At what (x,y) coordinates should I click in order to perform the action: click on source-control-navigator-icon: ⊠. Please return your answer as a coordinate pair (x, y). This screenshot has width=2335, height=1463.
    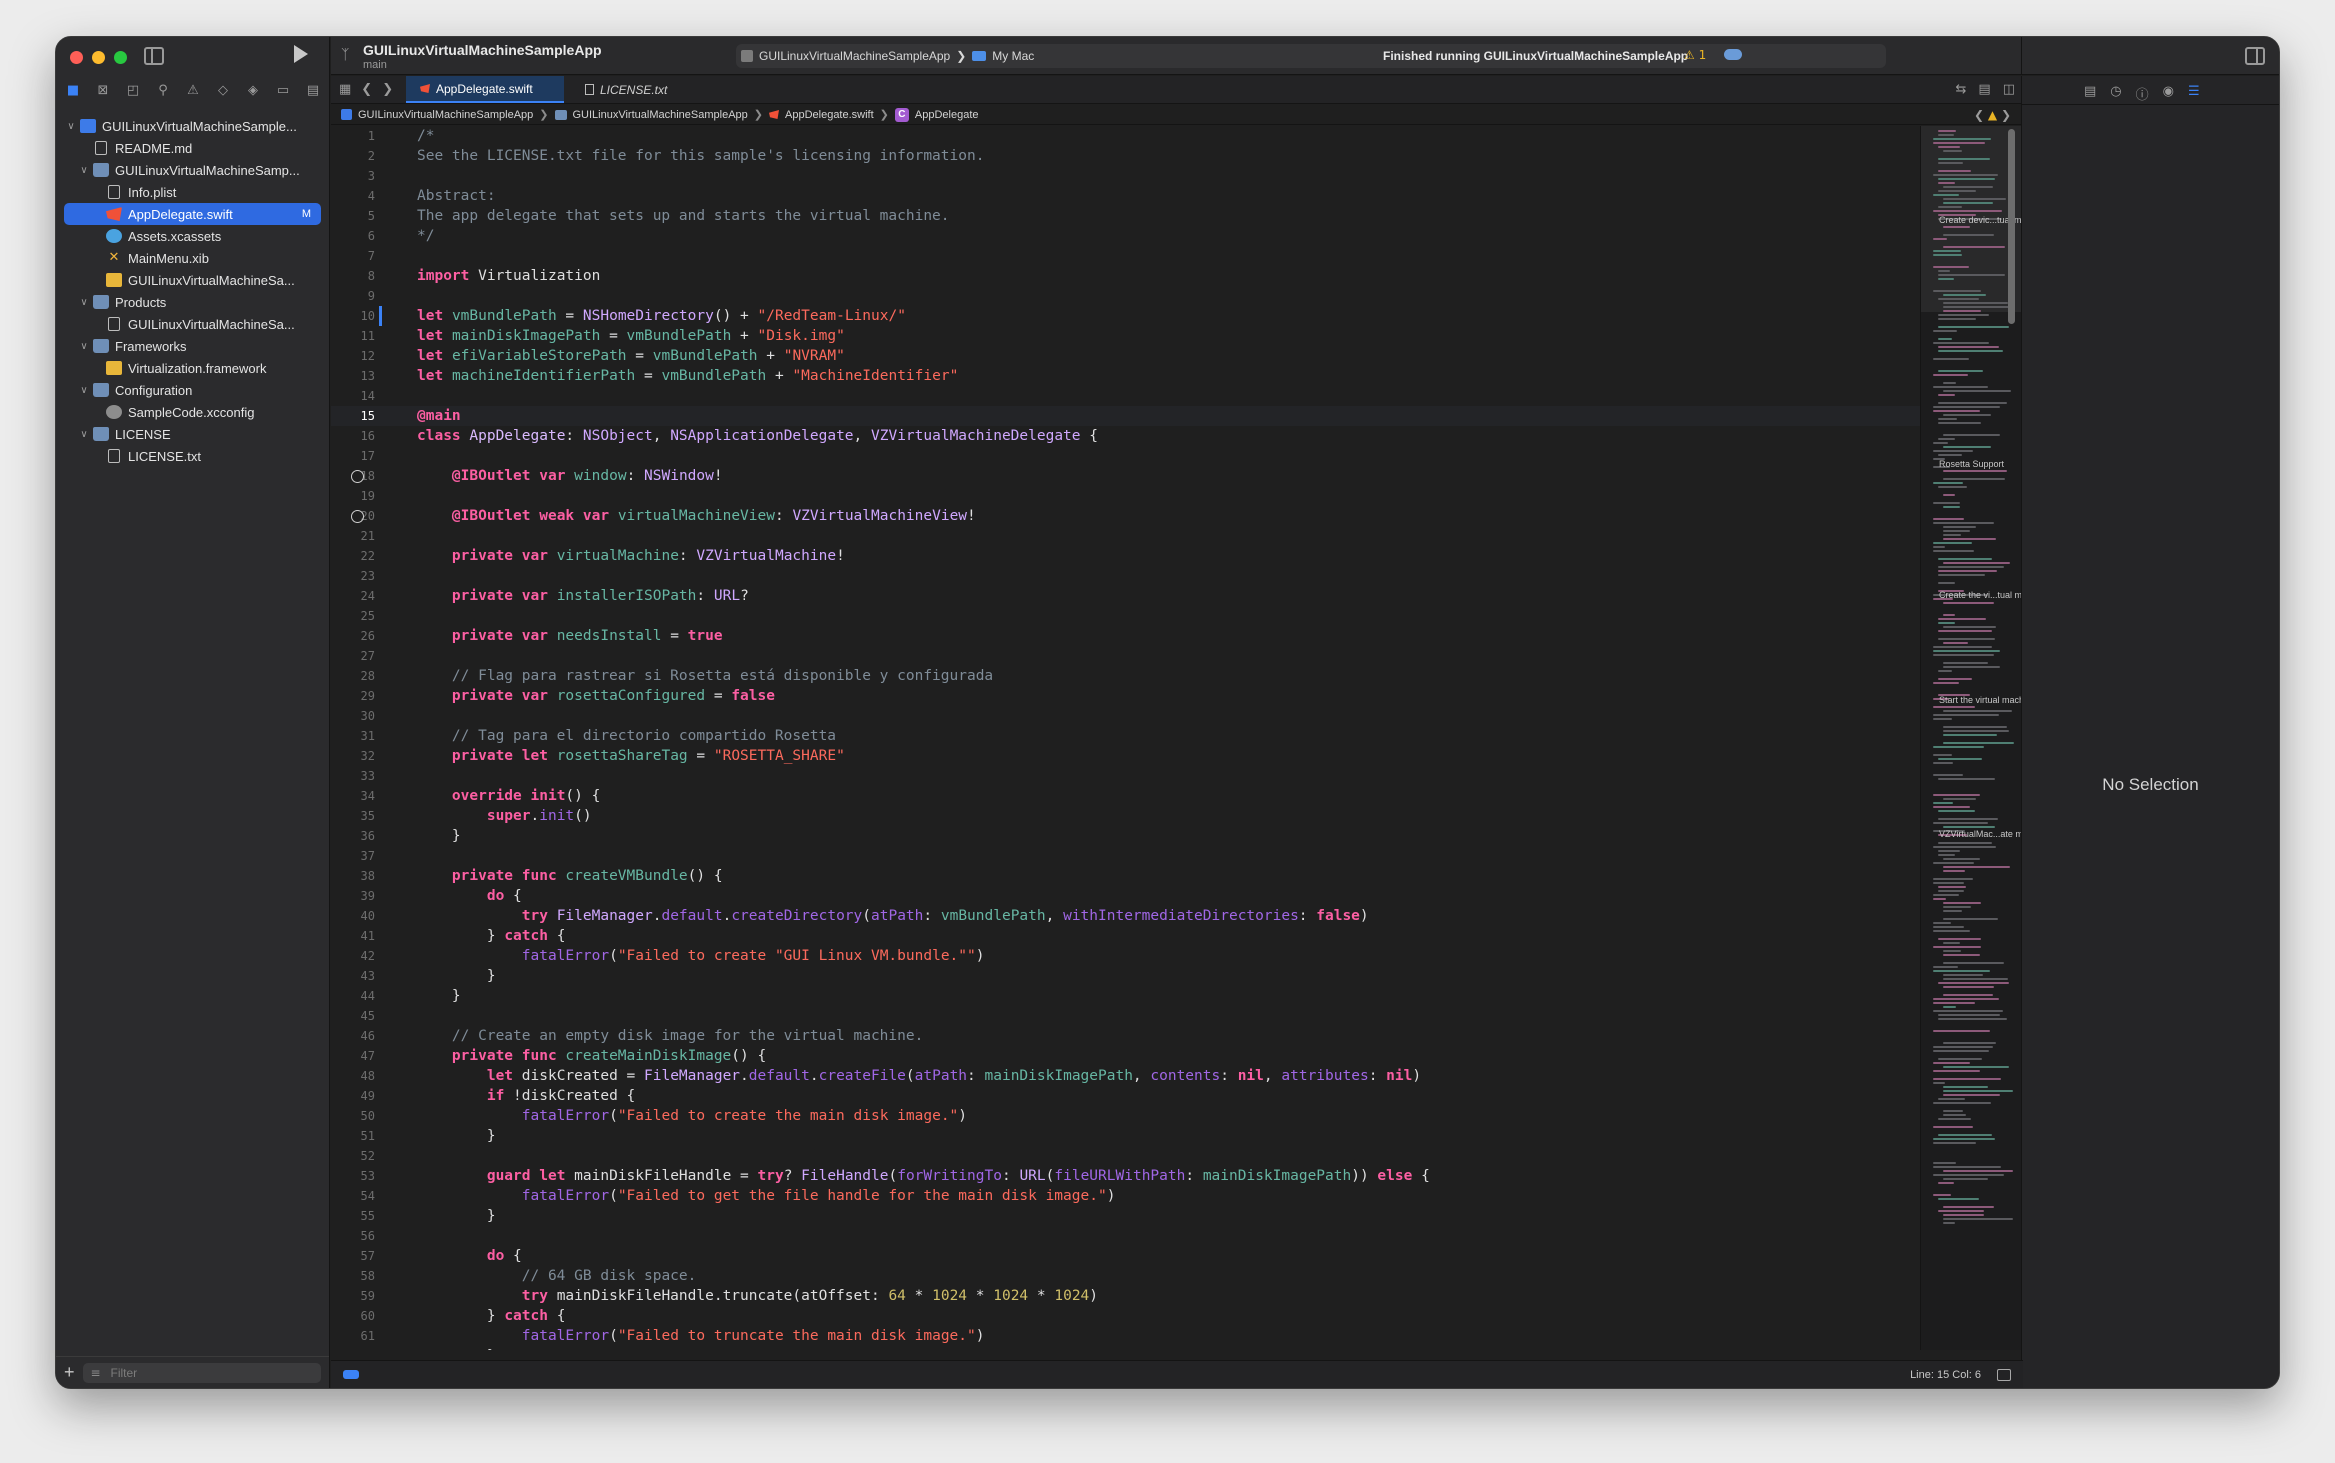
    Looking at the image, I should click on (103, 91).